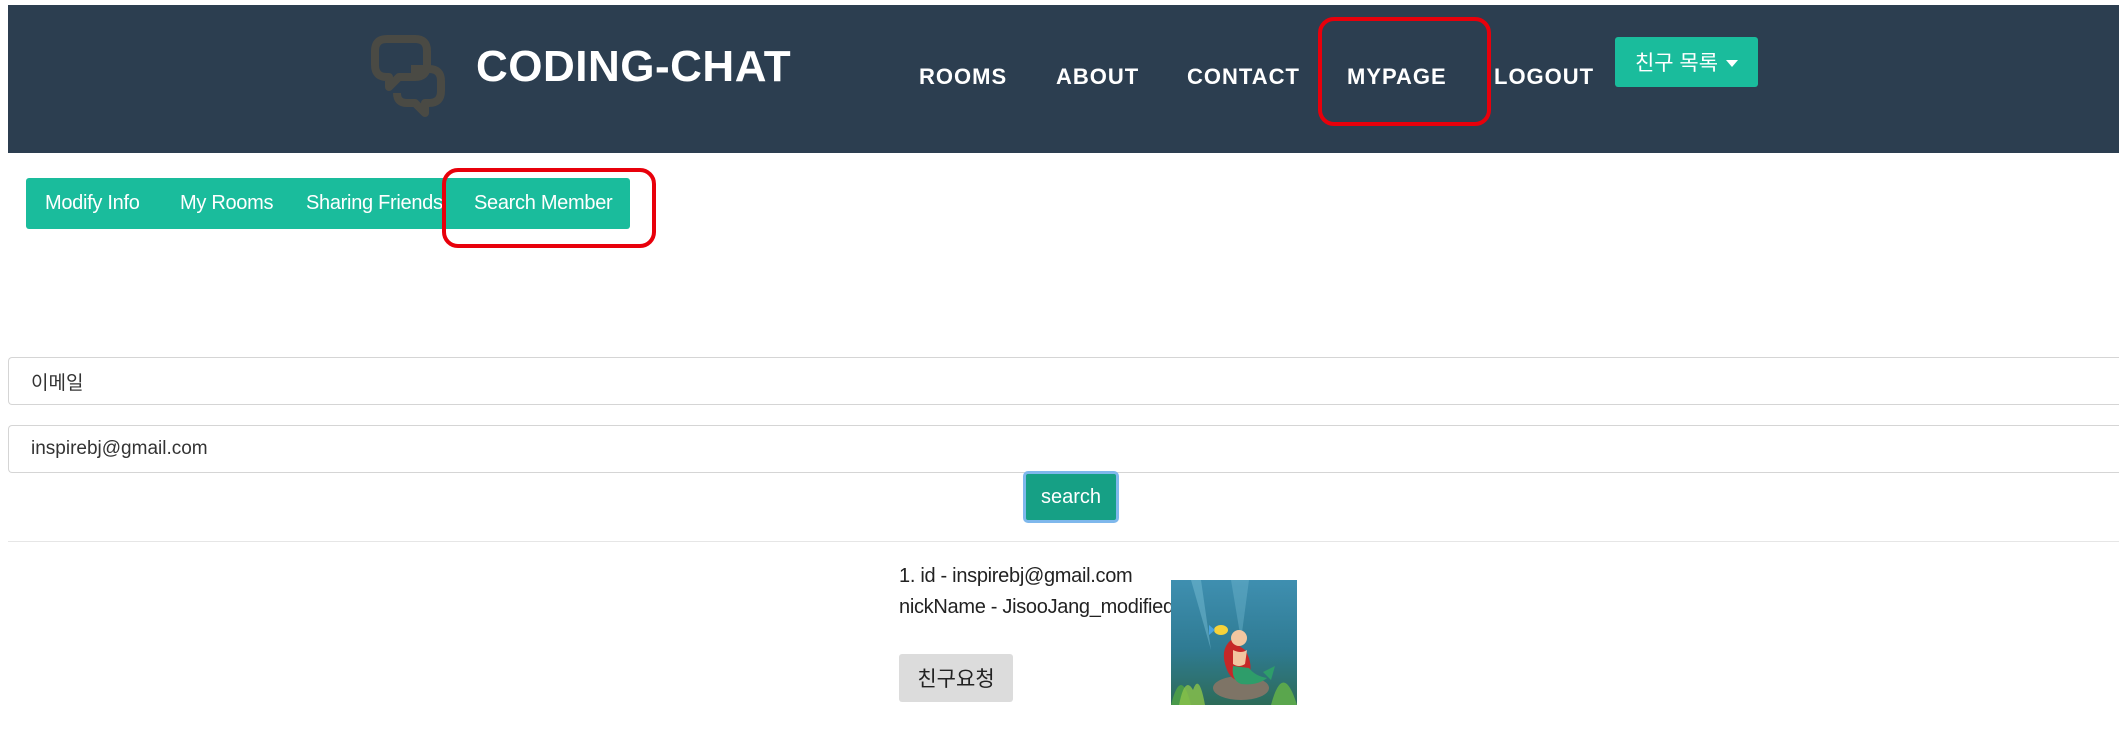  Describe the element at coordinates (1016, 576) in the screenshot. I see `result-id: 1. id - inspirebj@gmail.com` at that location.